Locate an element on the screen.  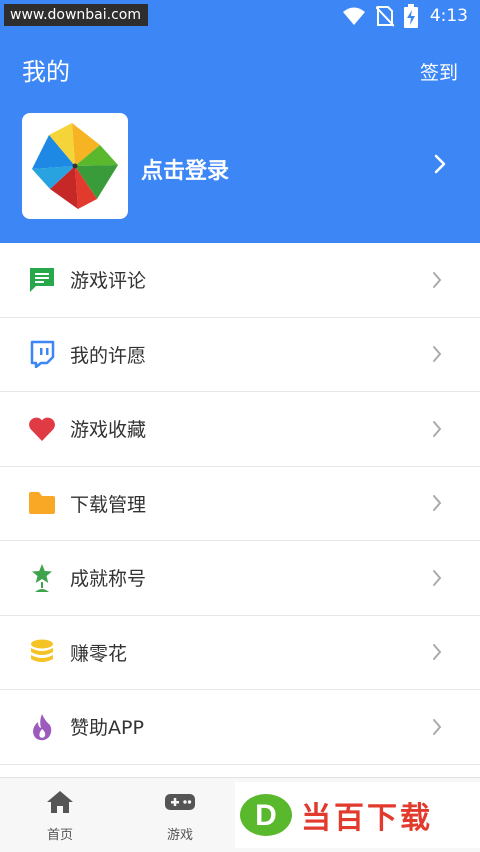
menu-item-label: 下载管理 is located at coordinates (108, 504).